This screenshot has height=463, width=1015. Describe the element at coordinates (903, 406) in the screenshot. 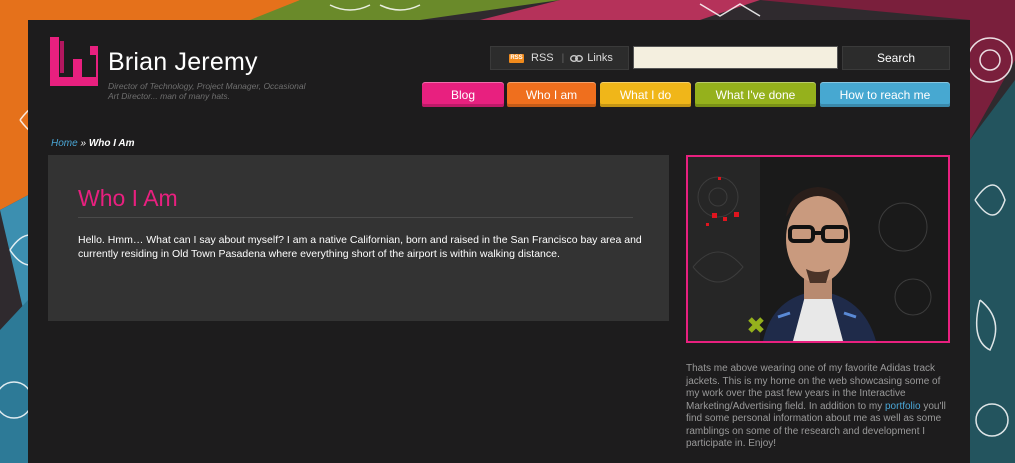

I see `portfolio-link: portfolio` at that location.